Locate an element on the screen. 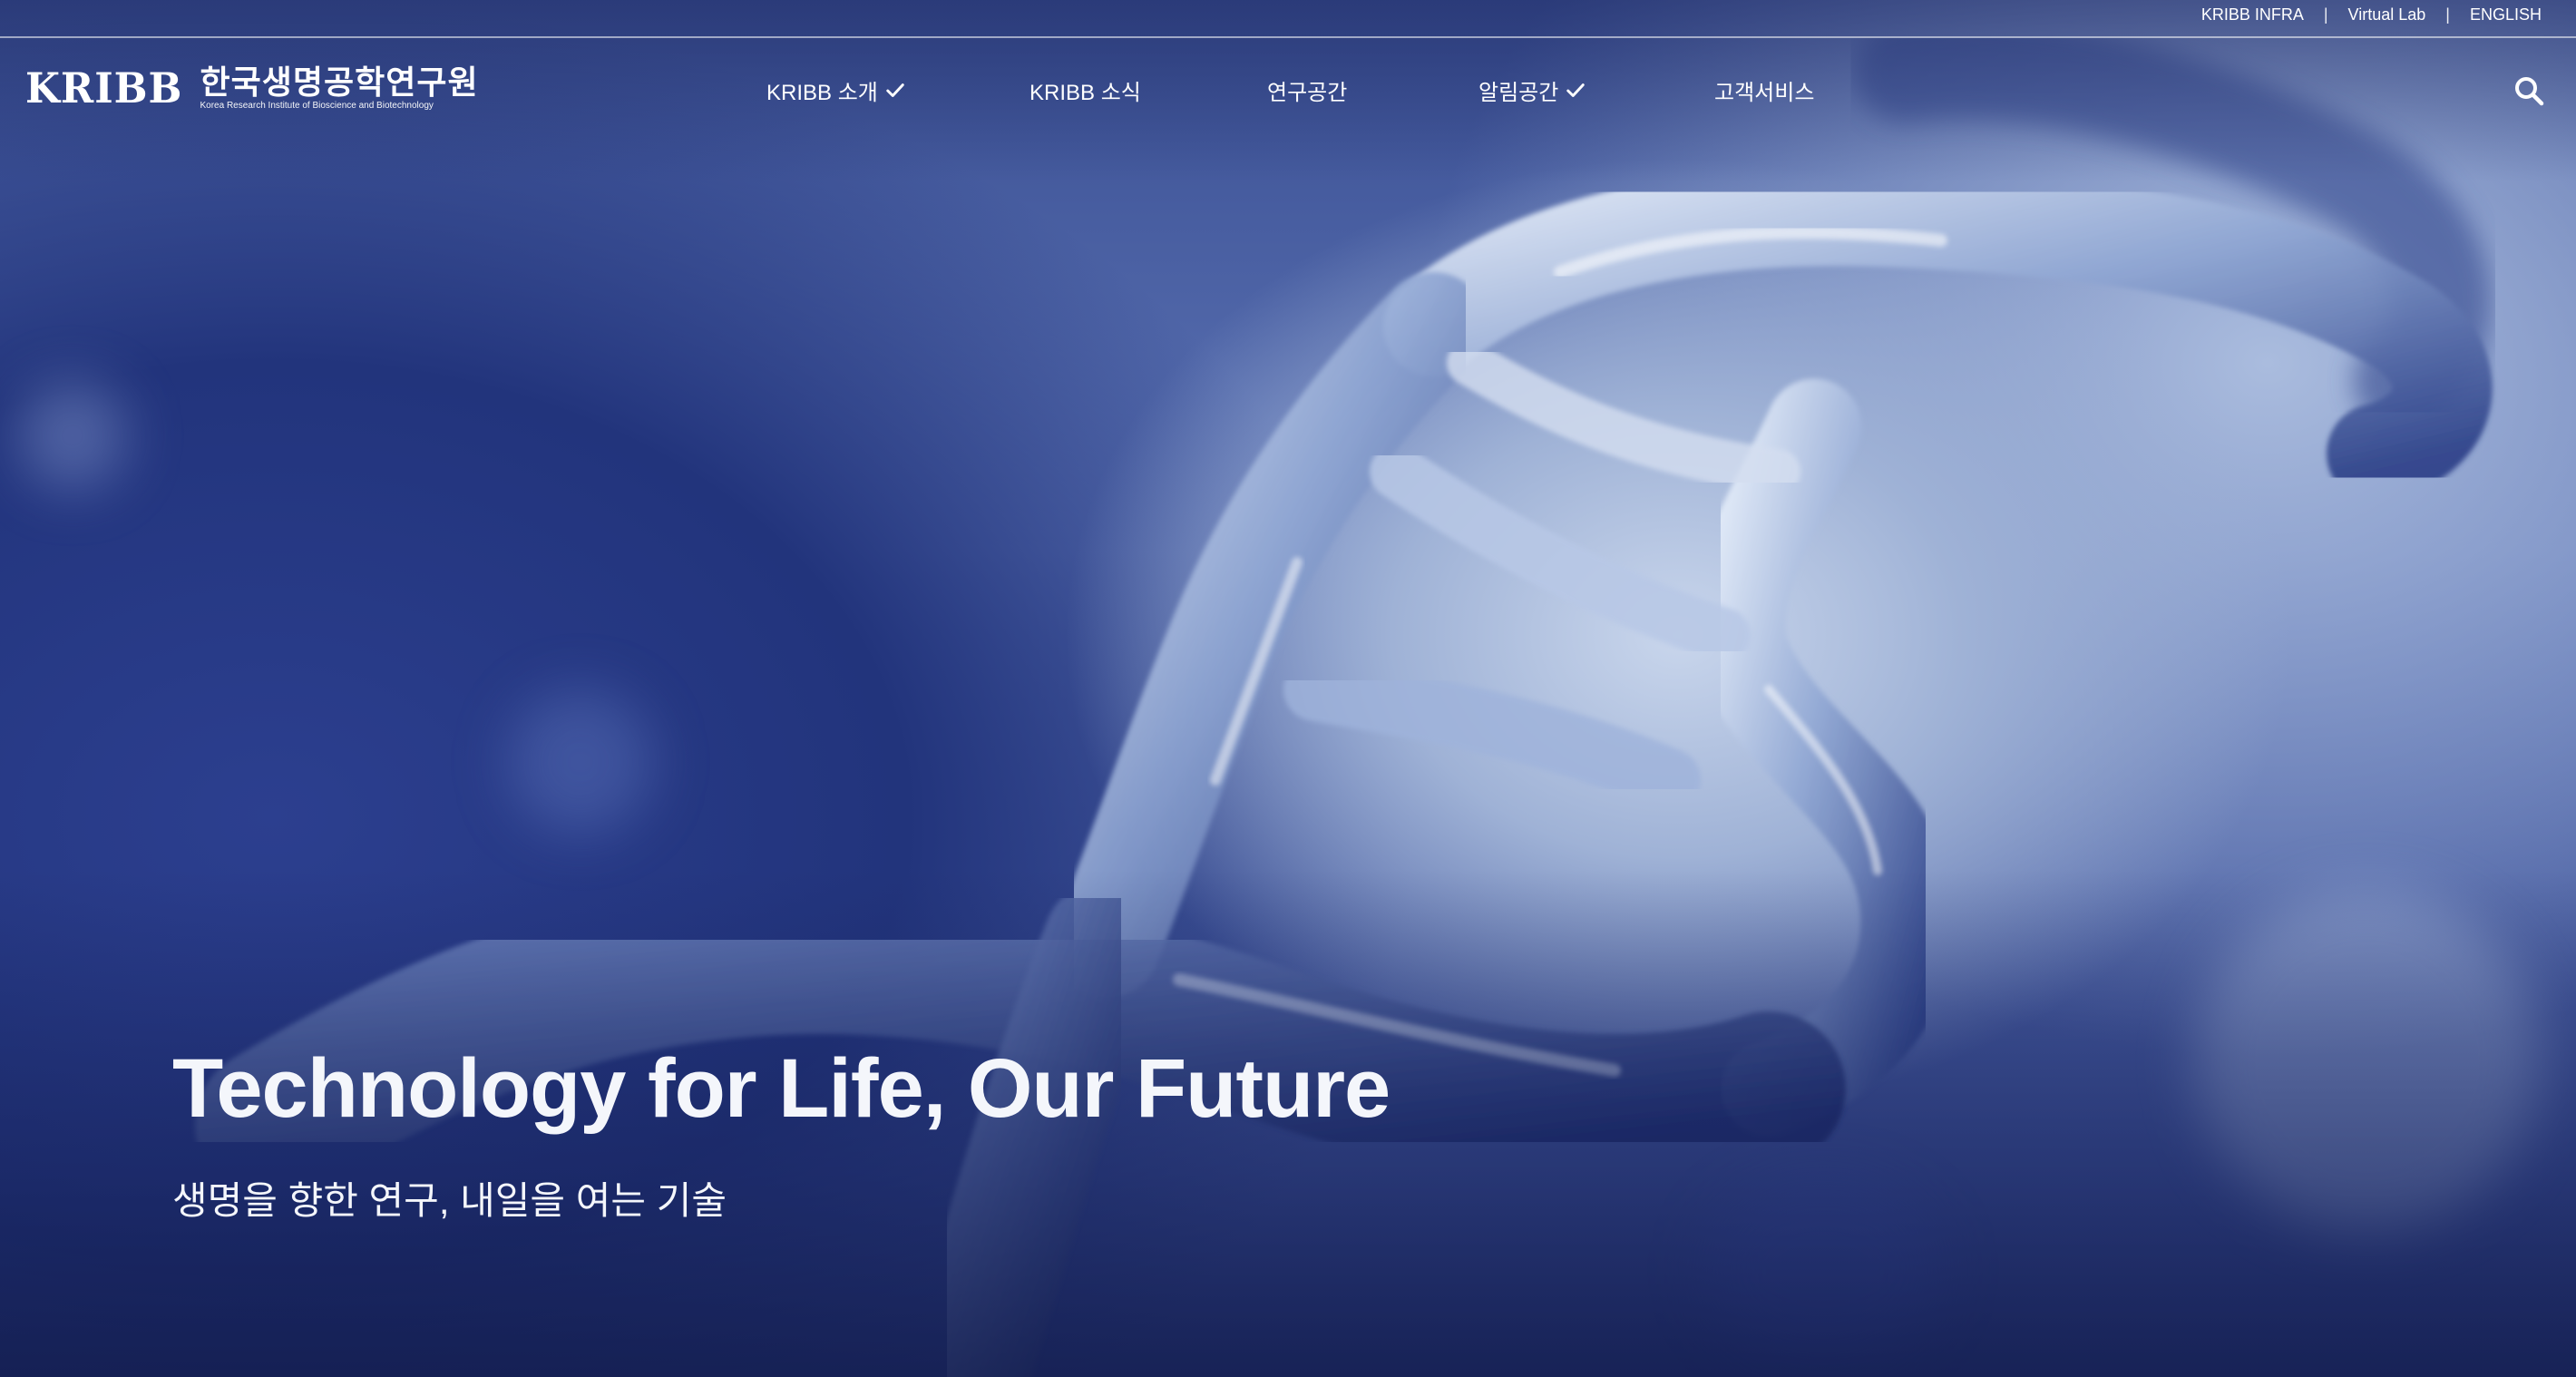  nav-item-label: KRIBB 소개 is located at coordinates (822, 93).